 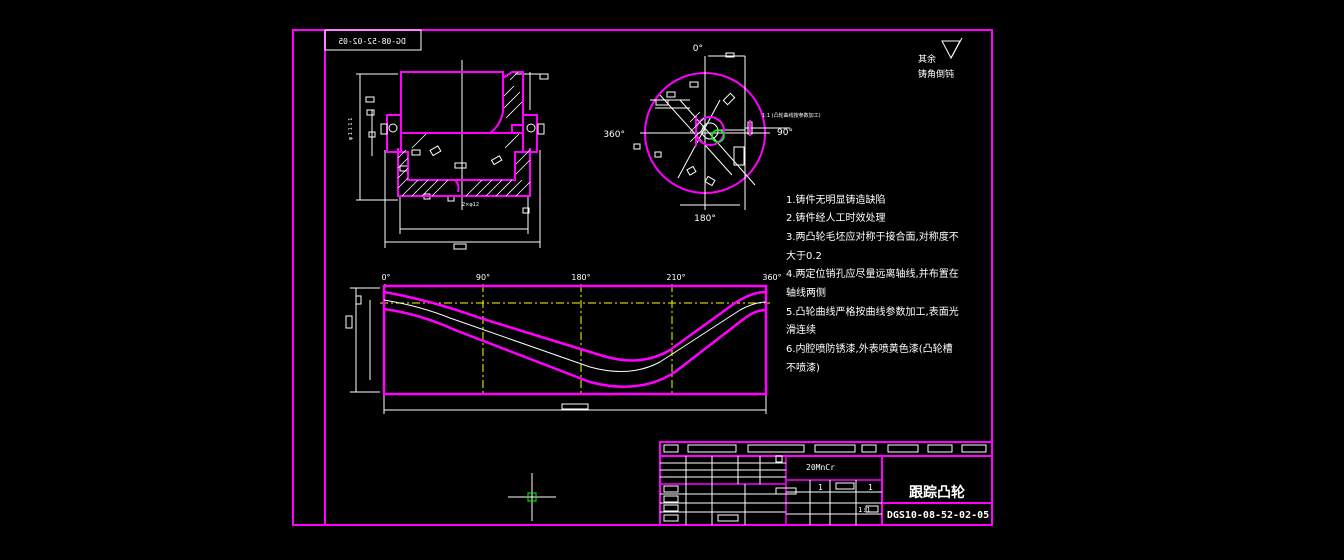 I want to click on angle-label-right: 90°, so click(x=785, y=133).